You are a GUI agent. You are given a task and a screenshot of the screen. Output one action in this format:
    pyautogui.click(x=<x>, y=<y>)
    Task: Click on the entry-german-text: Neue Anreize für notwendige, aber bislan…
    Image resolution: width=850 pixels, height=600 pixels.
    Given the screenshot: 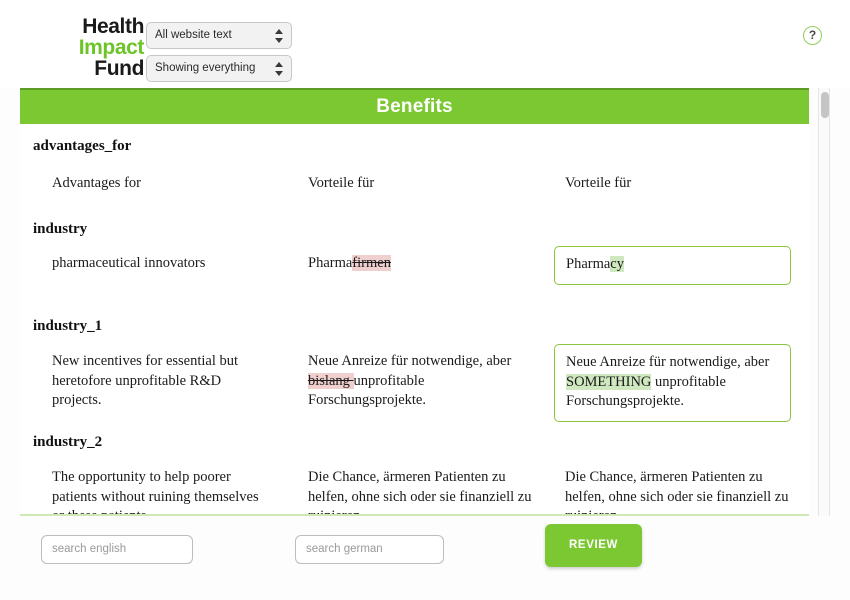 What is the action you would take?
    pyautogui.click(x=422, y=381)
    